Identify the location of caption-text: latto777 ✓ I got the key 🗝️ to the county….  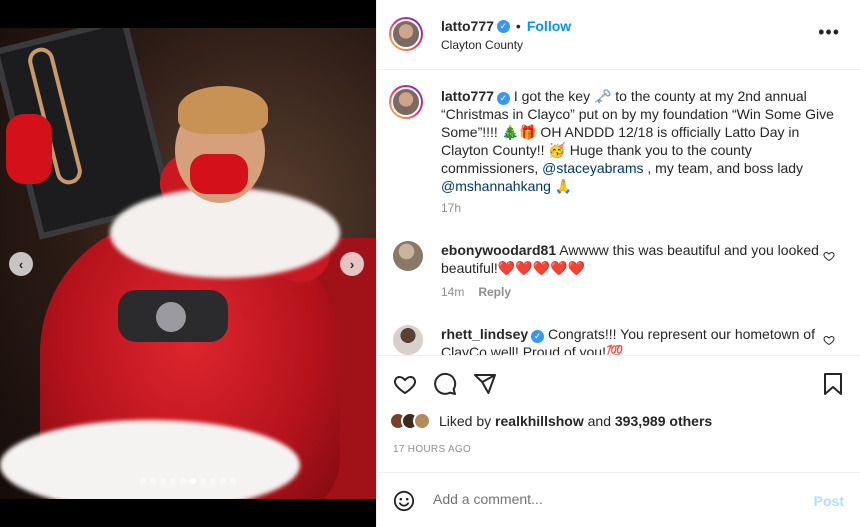
(641, 141).